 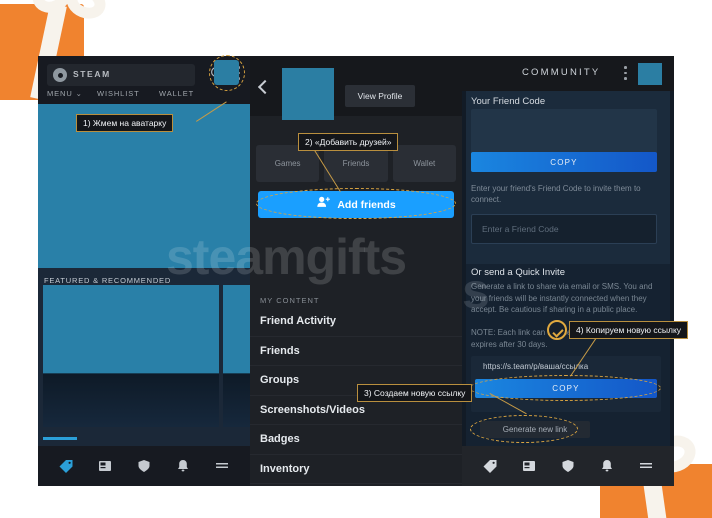 What do you see at coordinates (356, 322) in the screenshot?
I see `menu-item-friend-activity: Friend Activity` at bounding box center [356, 322].